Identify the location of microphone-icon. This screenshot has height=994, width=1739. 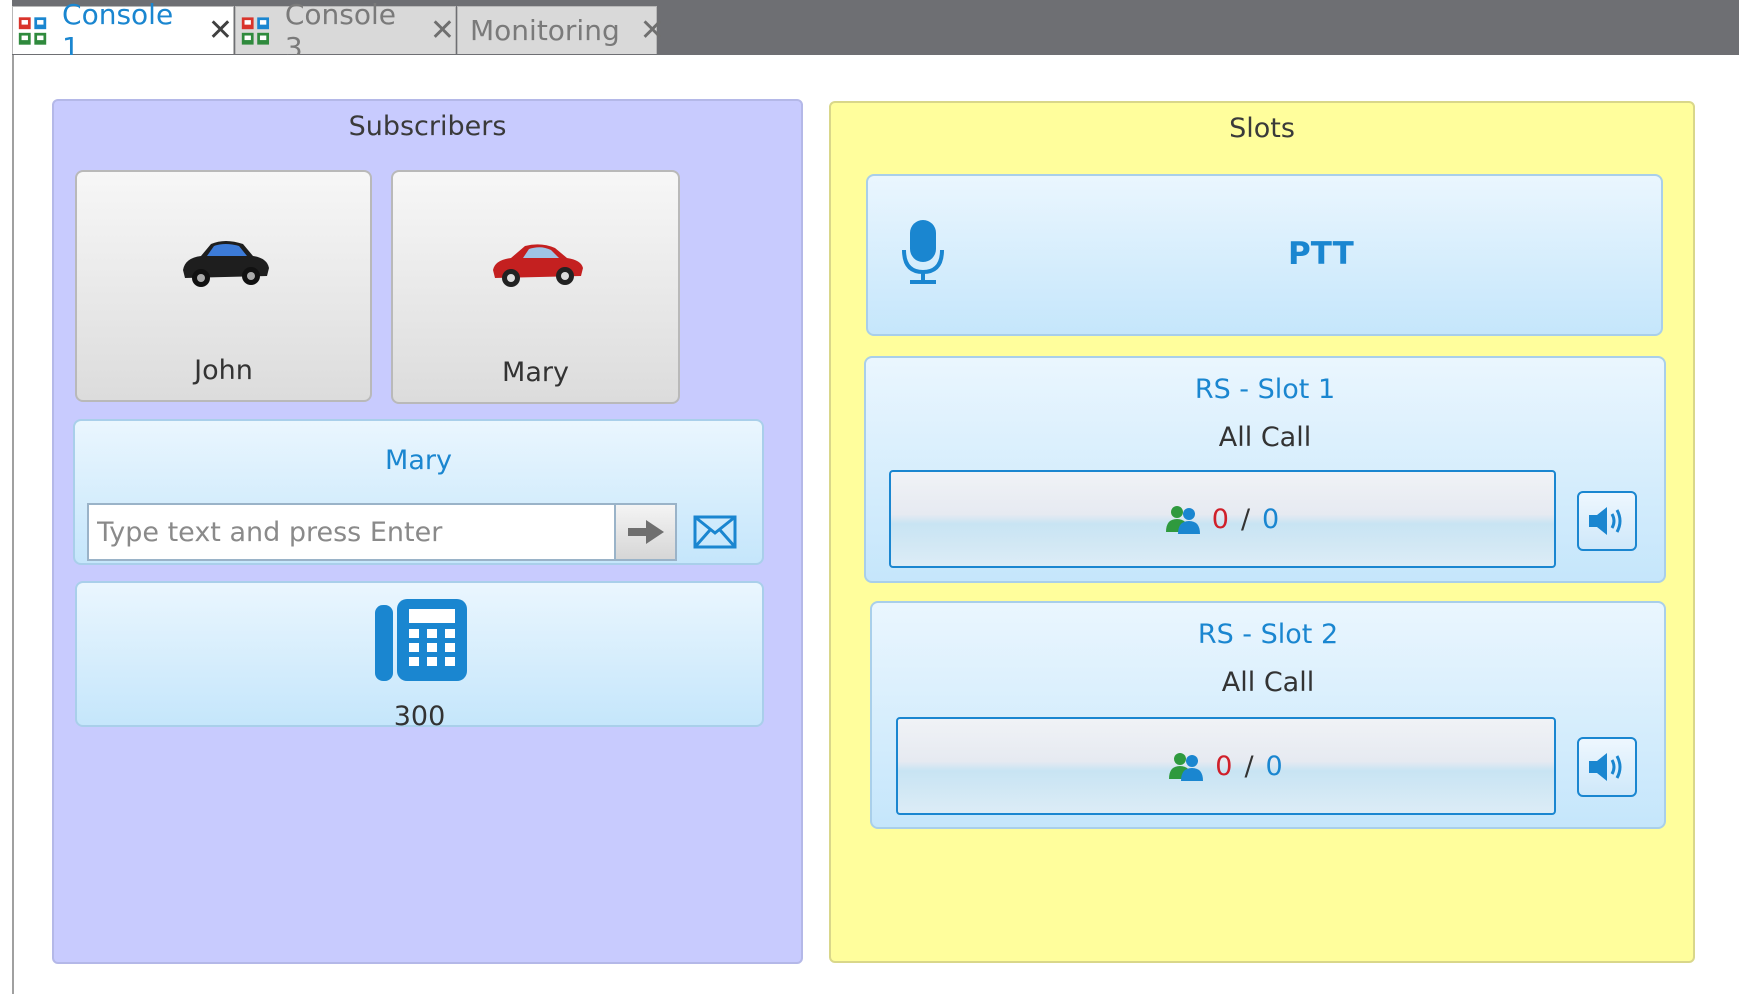
(923, 252).